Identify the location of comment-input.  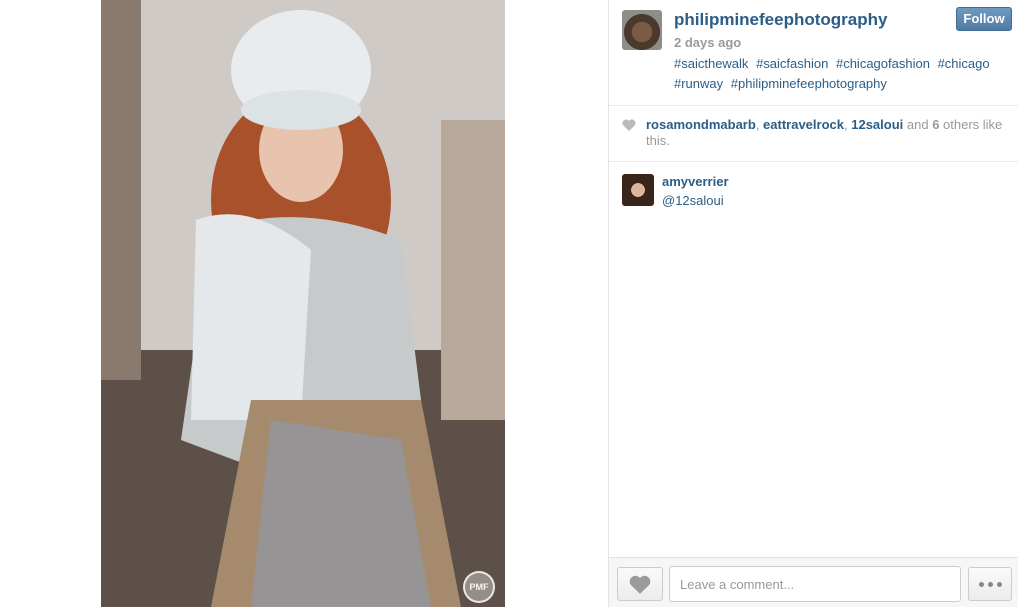
(815, 584).